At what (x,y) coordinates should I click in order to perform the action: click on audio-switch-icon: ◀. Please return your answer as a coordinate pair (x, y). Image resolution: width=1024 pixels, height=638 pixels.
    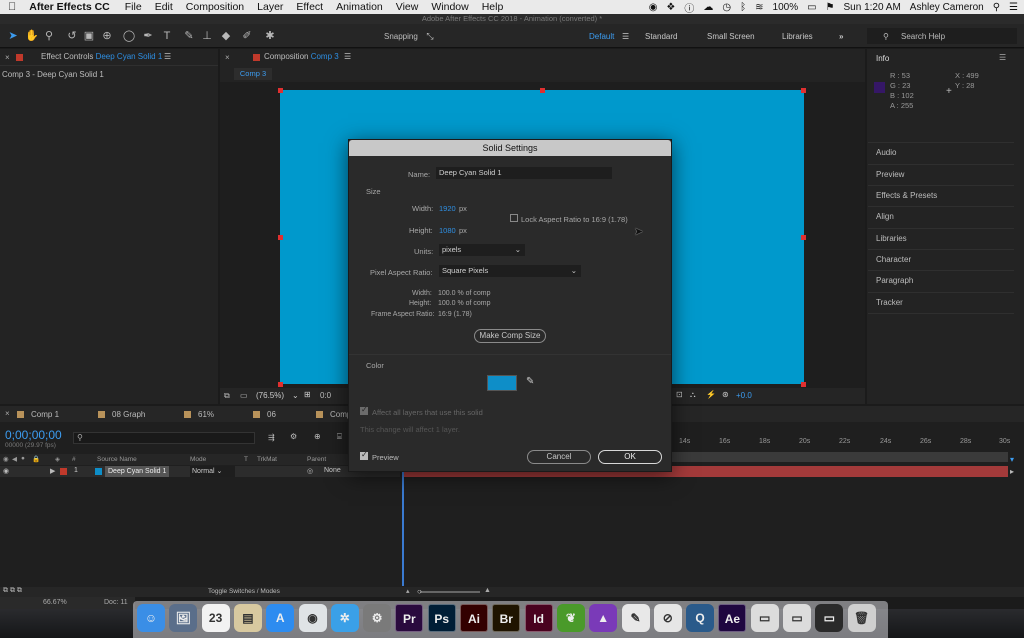
    Looking at the image, I should click on (14, 459).